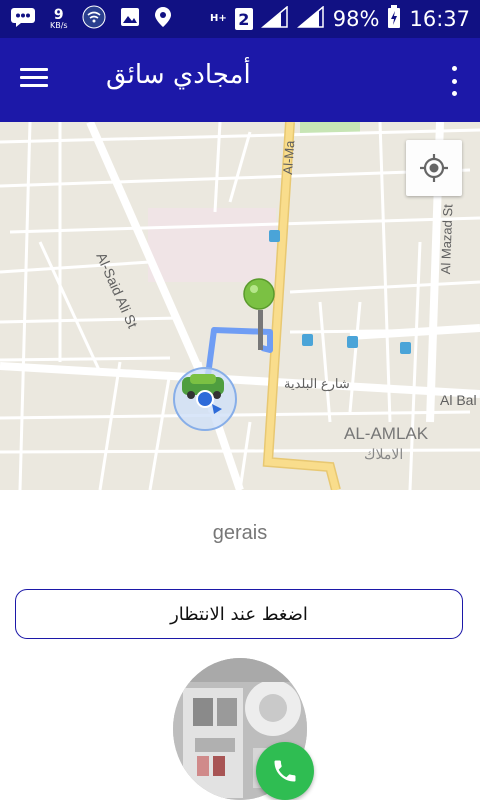 This screenshot has width=480, height=800. Describe the element at coordinates (163, 19) in the screenshot. I see `location-pin-icon` at that location.